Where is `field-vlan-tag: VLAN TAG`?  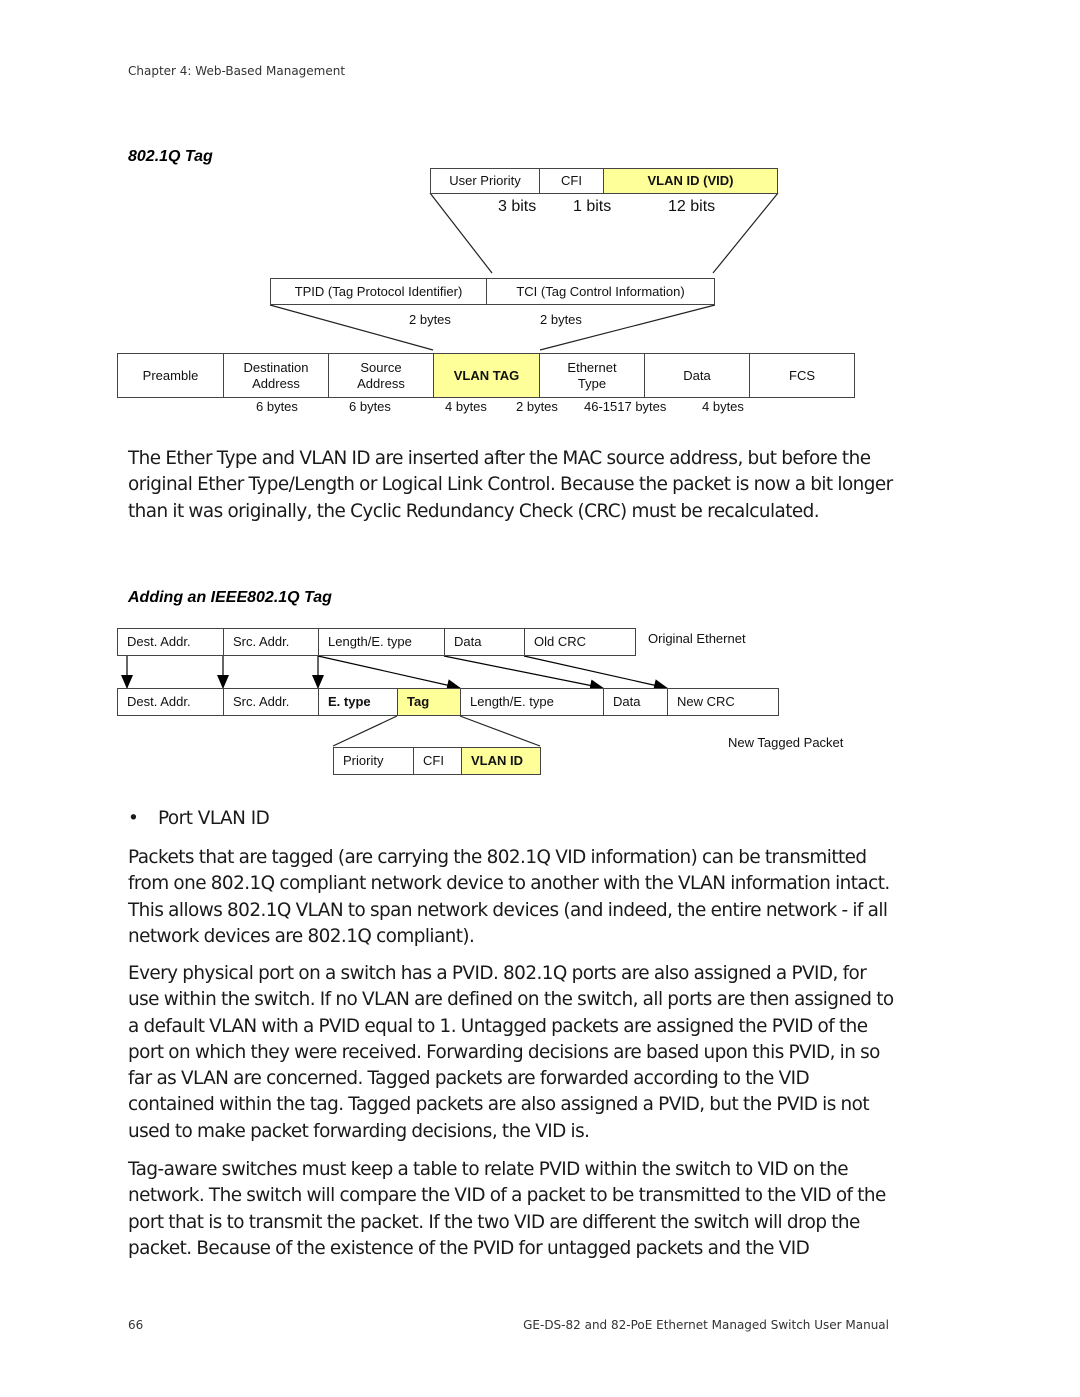 field-vlan-tag: VLAN TAG is located at coordinates (486, 375).